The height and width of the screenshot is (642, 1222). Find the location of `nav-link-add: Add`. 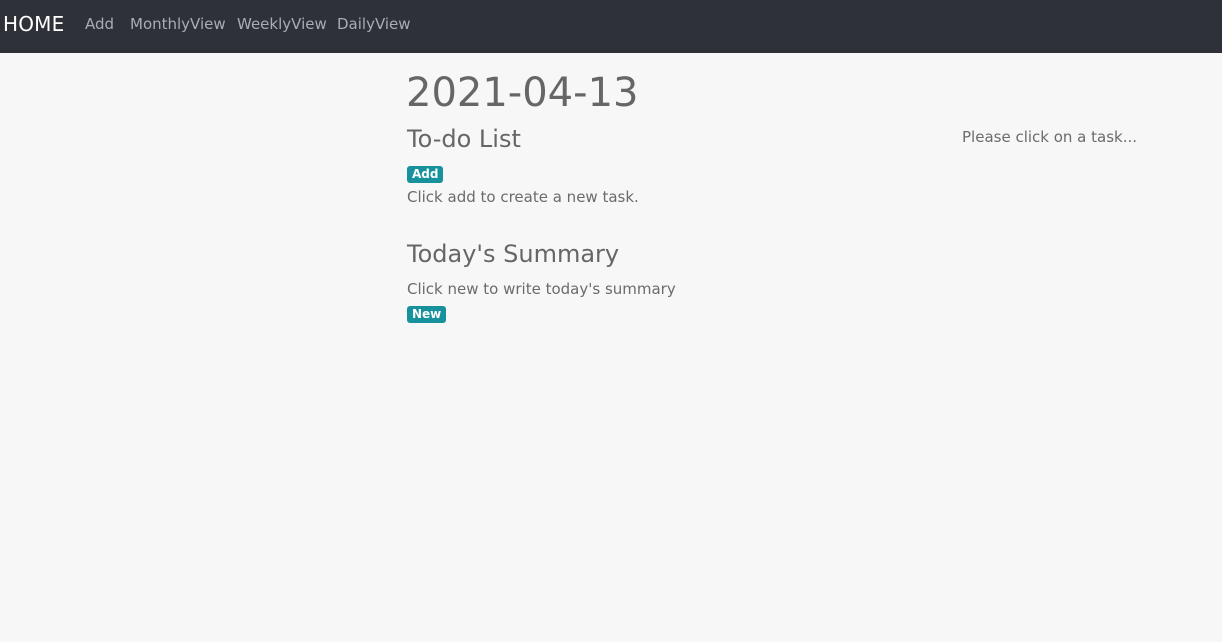

nav-link-add: Add is located at coordinates (99, 24).